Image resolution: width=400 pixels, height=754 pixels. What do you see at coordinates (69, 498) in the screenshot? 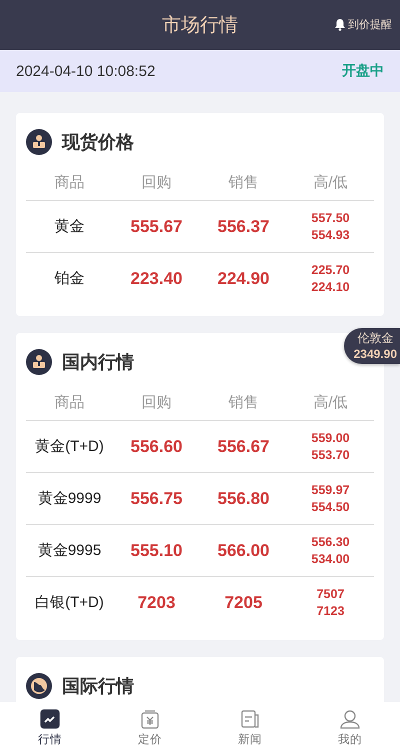
I see `table-cell-text: 黄金9999` at bounding box center [69, 498].